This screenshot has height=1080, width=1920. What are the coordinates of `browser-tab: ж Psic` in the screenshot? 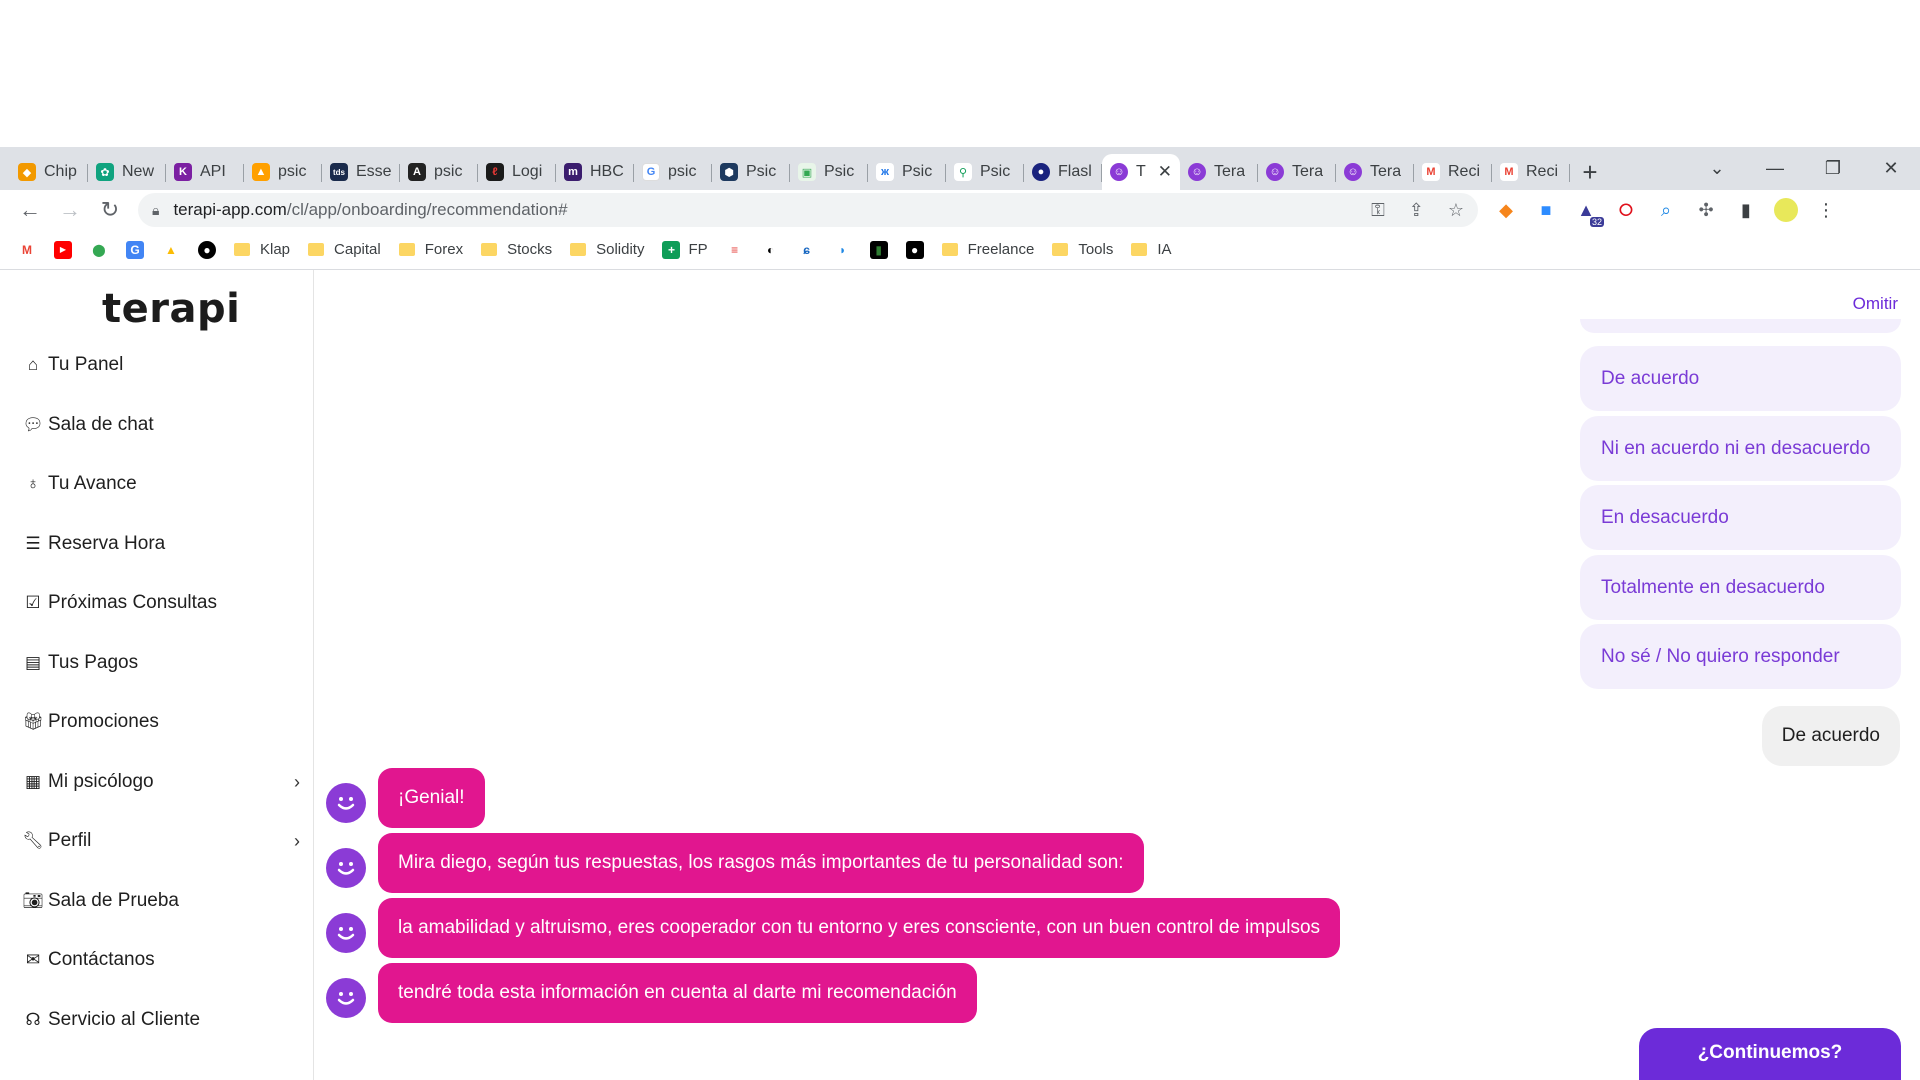 It's located at (907, 172).